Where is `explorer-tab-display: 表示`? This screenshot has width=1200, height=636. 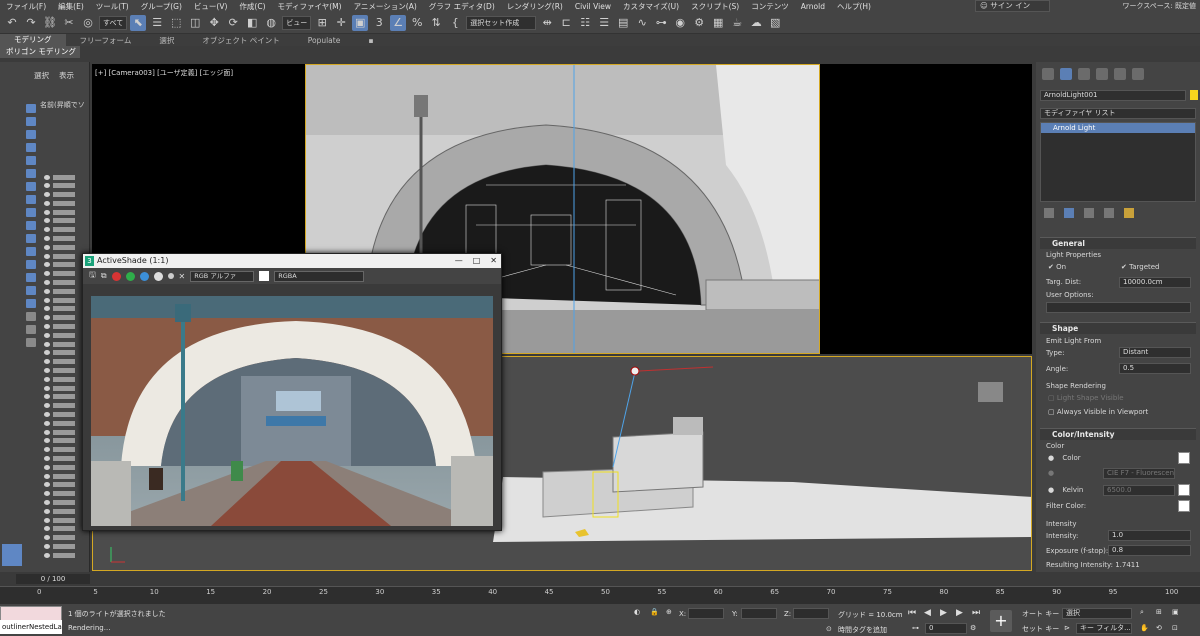
explorer-tab-display: 表示 is located at coordinates (66, 75).